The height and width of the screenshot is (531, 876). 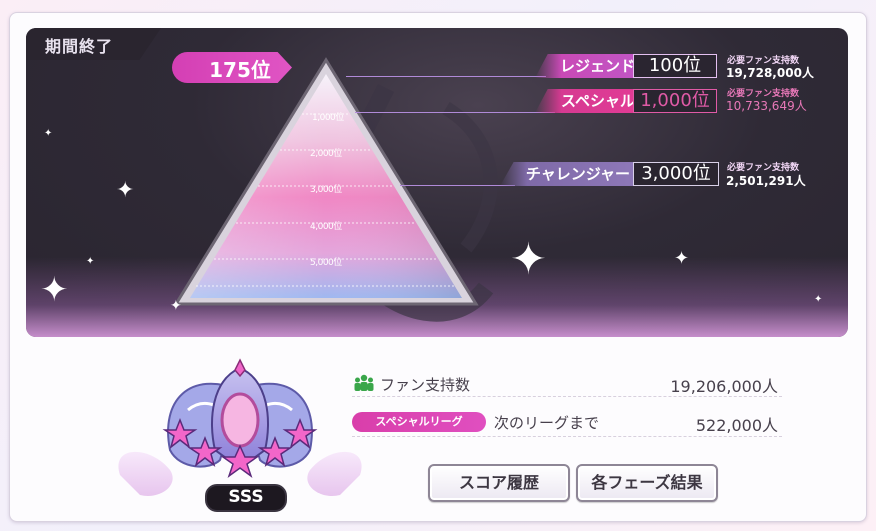 What do you see at coordinates (240, 70) in the screenshot?
I see `current-rank-value: 175位` at bounding box center [240, 70].